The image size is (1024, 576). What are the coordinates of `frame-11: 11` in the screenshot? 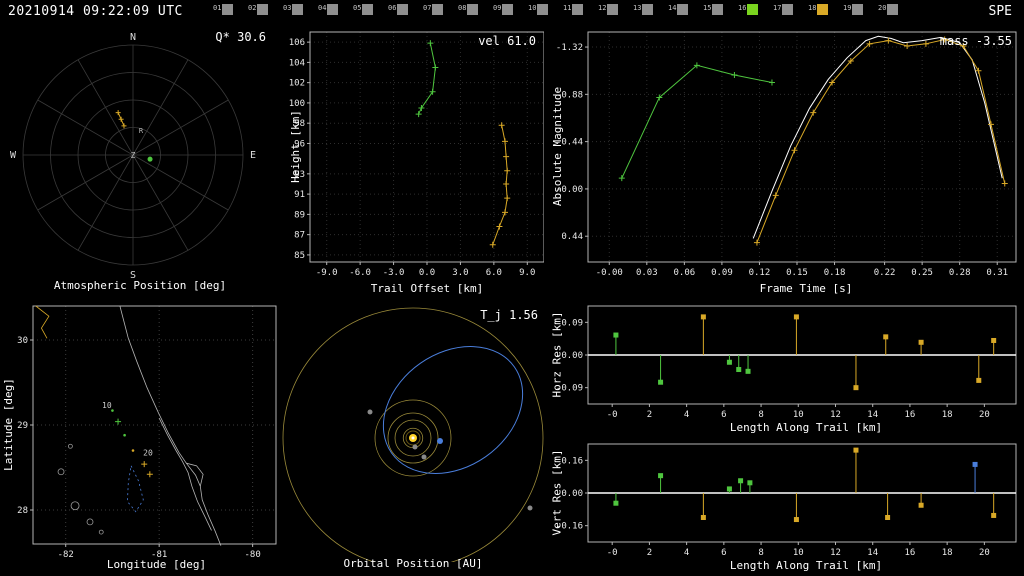 It's located at (573, 11).